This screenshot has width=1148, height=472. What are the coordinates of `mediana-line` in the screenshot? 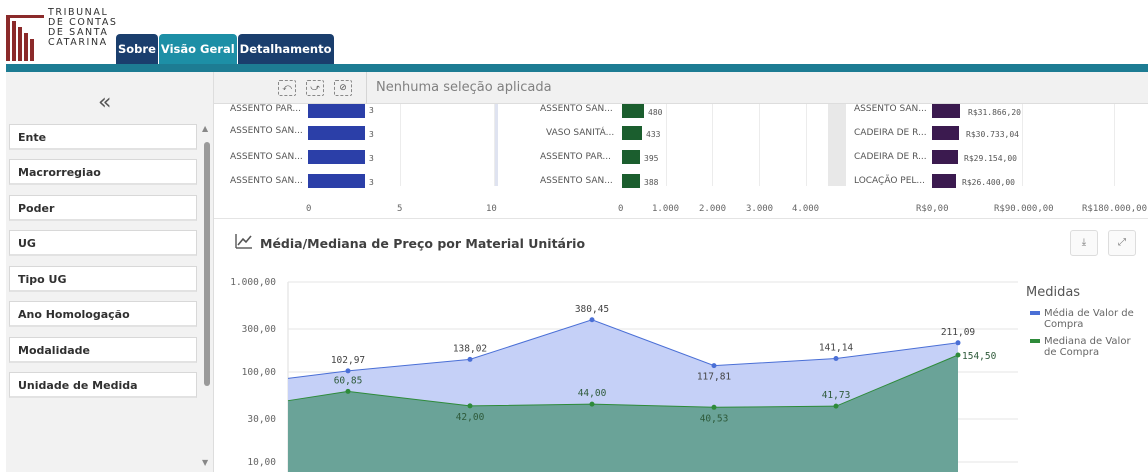 It's located at (623, 381).